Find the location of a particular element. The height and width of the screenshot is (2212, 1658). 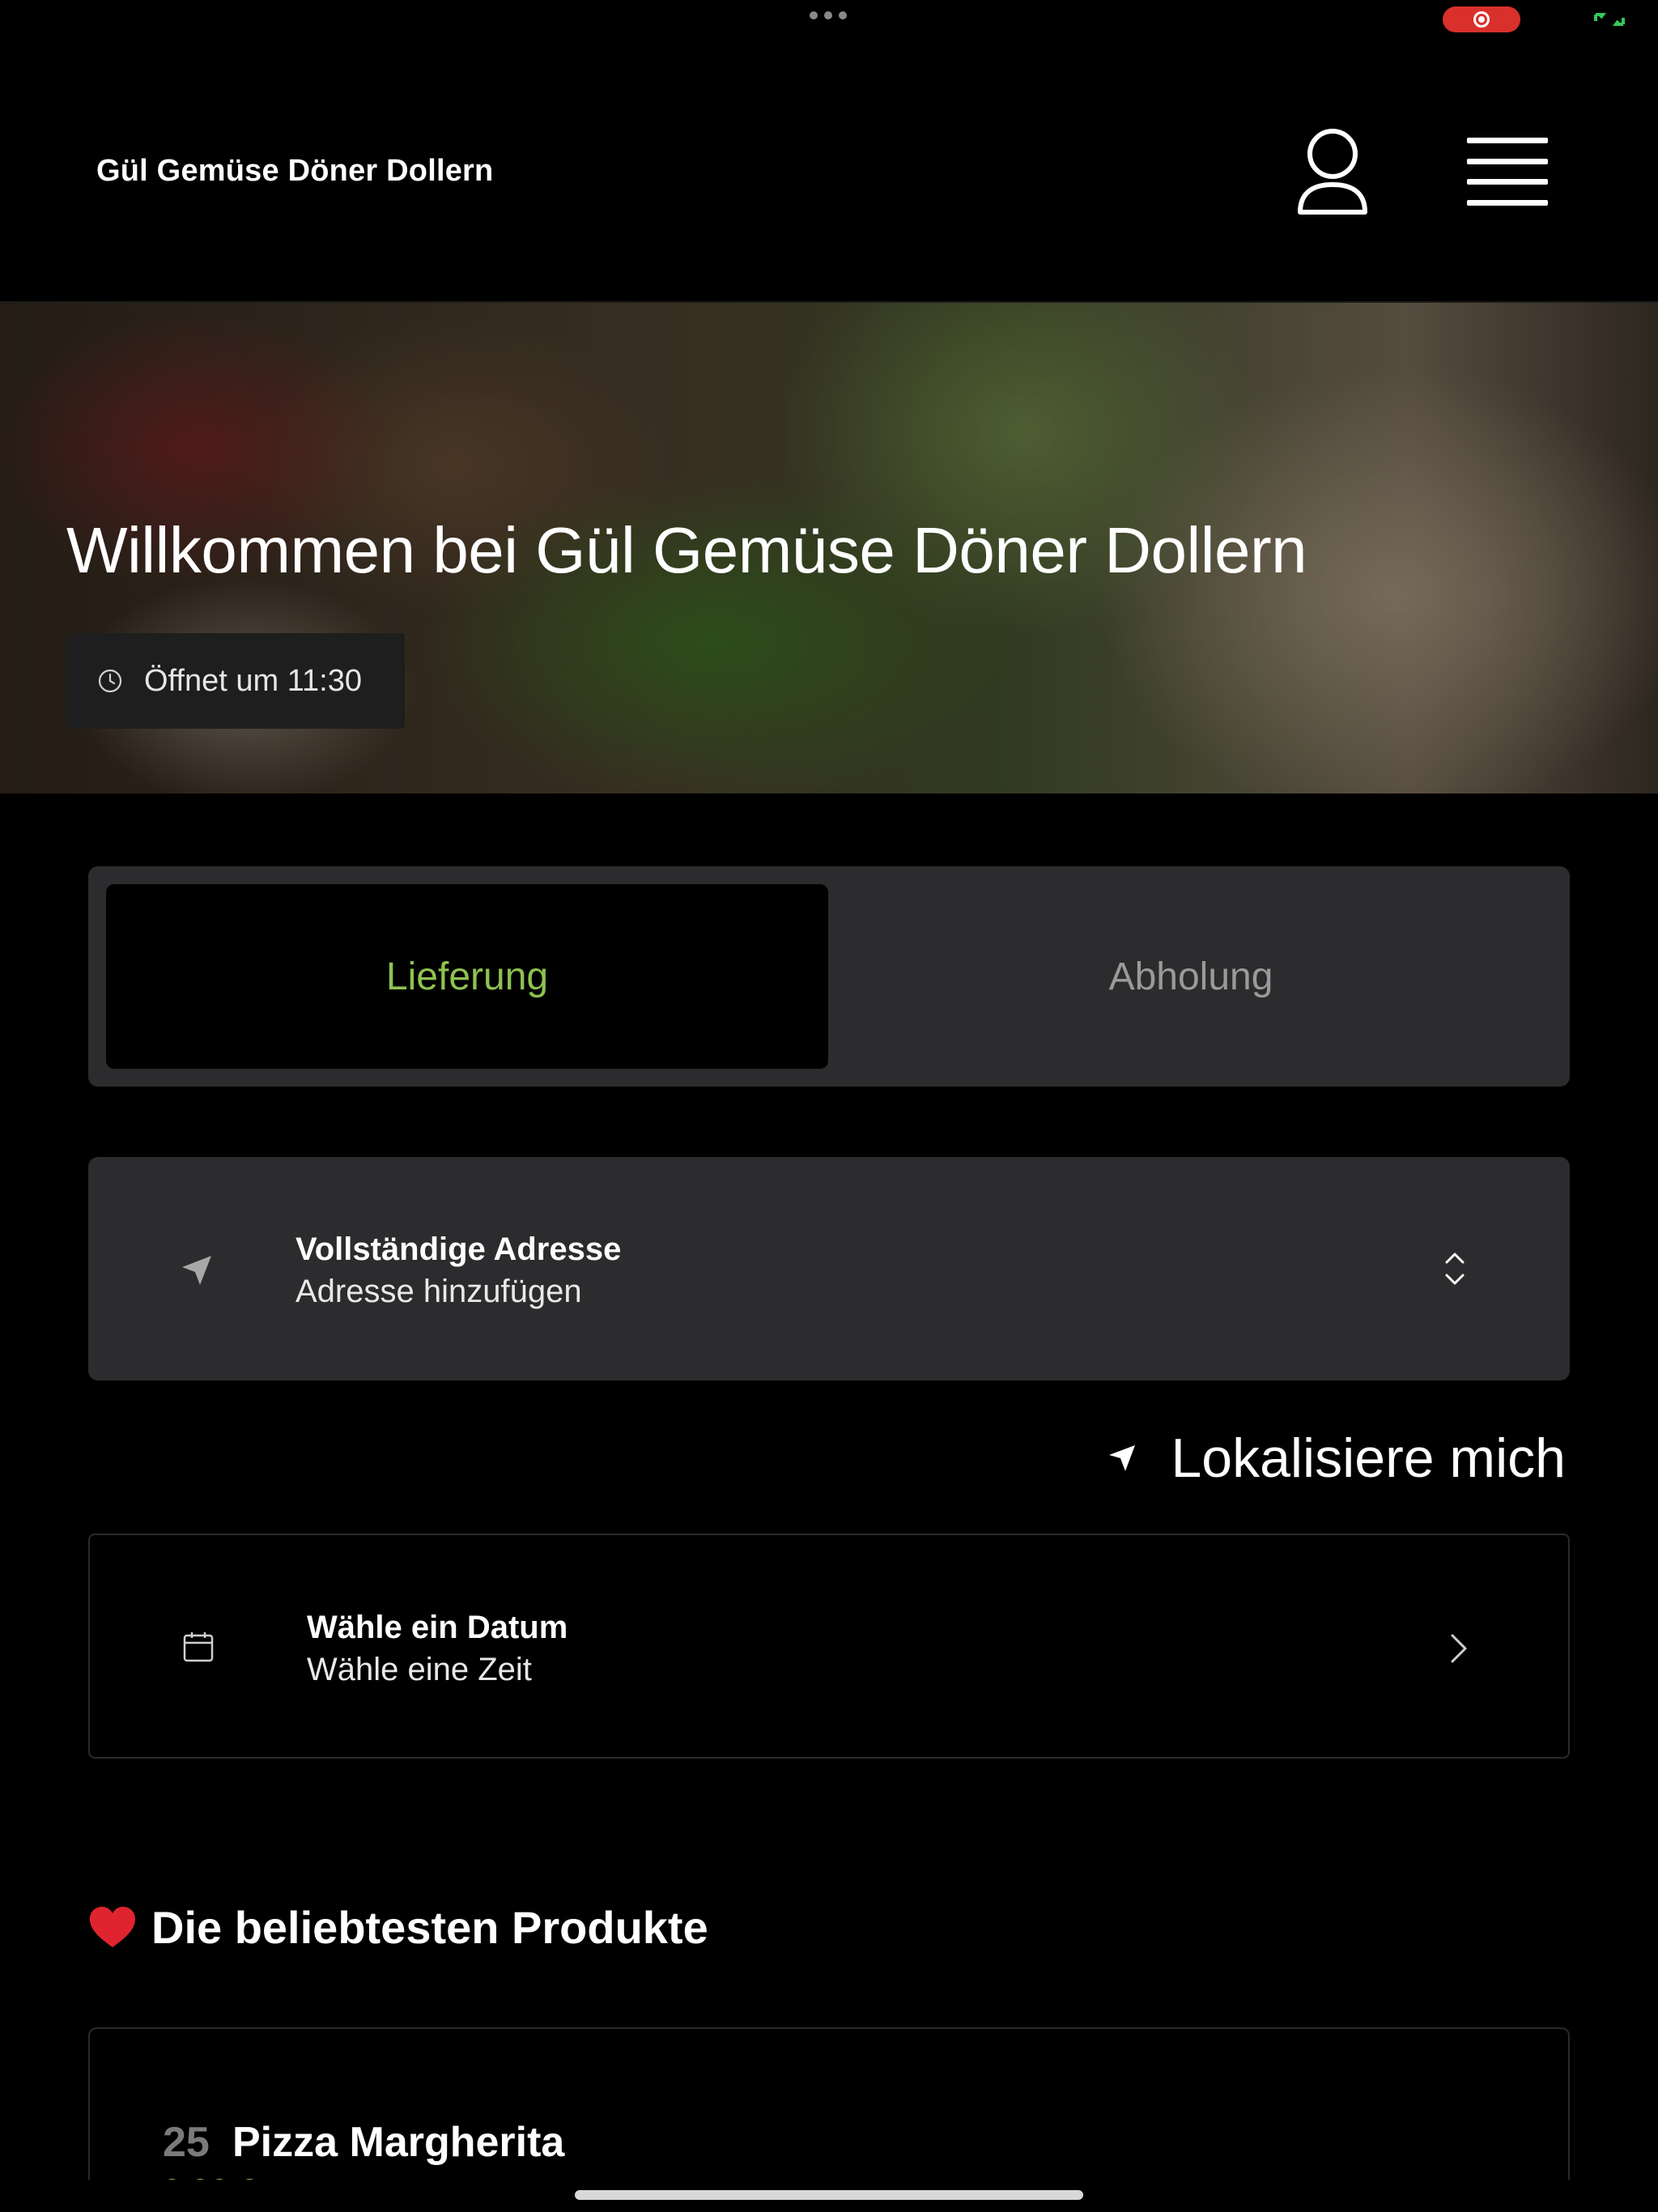

address-title: Vollständige Adresse is located at coordinates (458, 1249).